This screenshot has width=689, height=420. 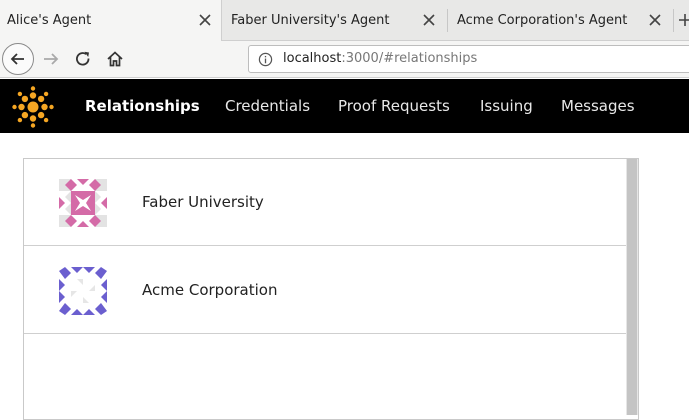 I want to click on nav-relationships: Relationships, so click(x=142, y=106).